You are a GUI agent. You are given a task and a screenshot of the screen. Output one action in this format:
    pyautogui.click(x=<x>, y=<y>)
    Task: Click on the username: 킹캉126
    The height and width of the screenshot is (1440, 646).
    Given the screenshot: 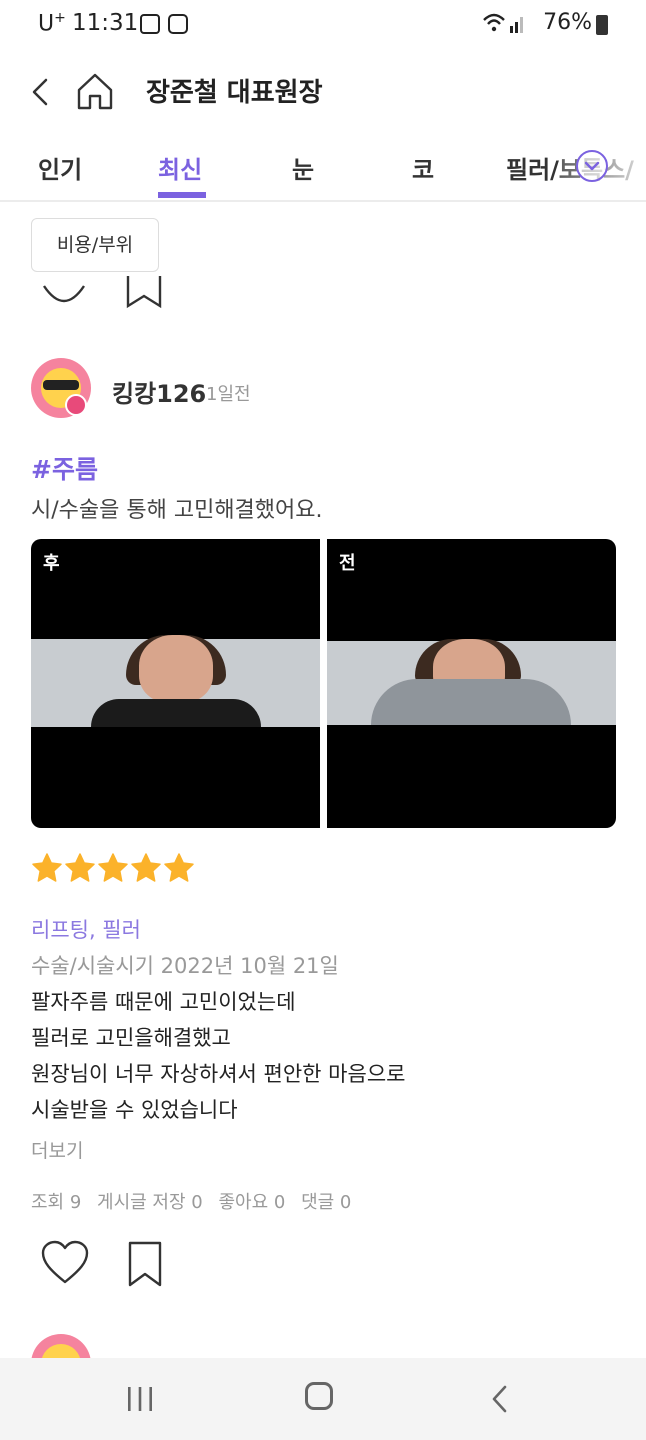 What is the action you would take?
    pyautogui.click(x=159, y=391)
    